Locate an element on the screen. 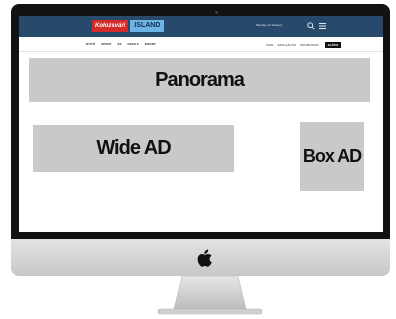 Image resolution: width=396 pixels, height=319 pixels. search-icon is located at coordinates (311, 26).